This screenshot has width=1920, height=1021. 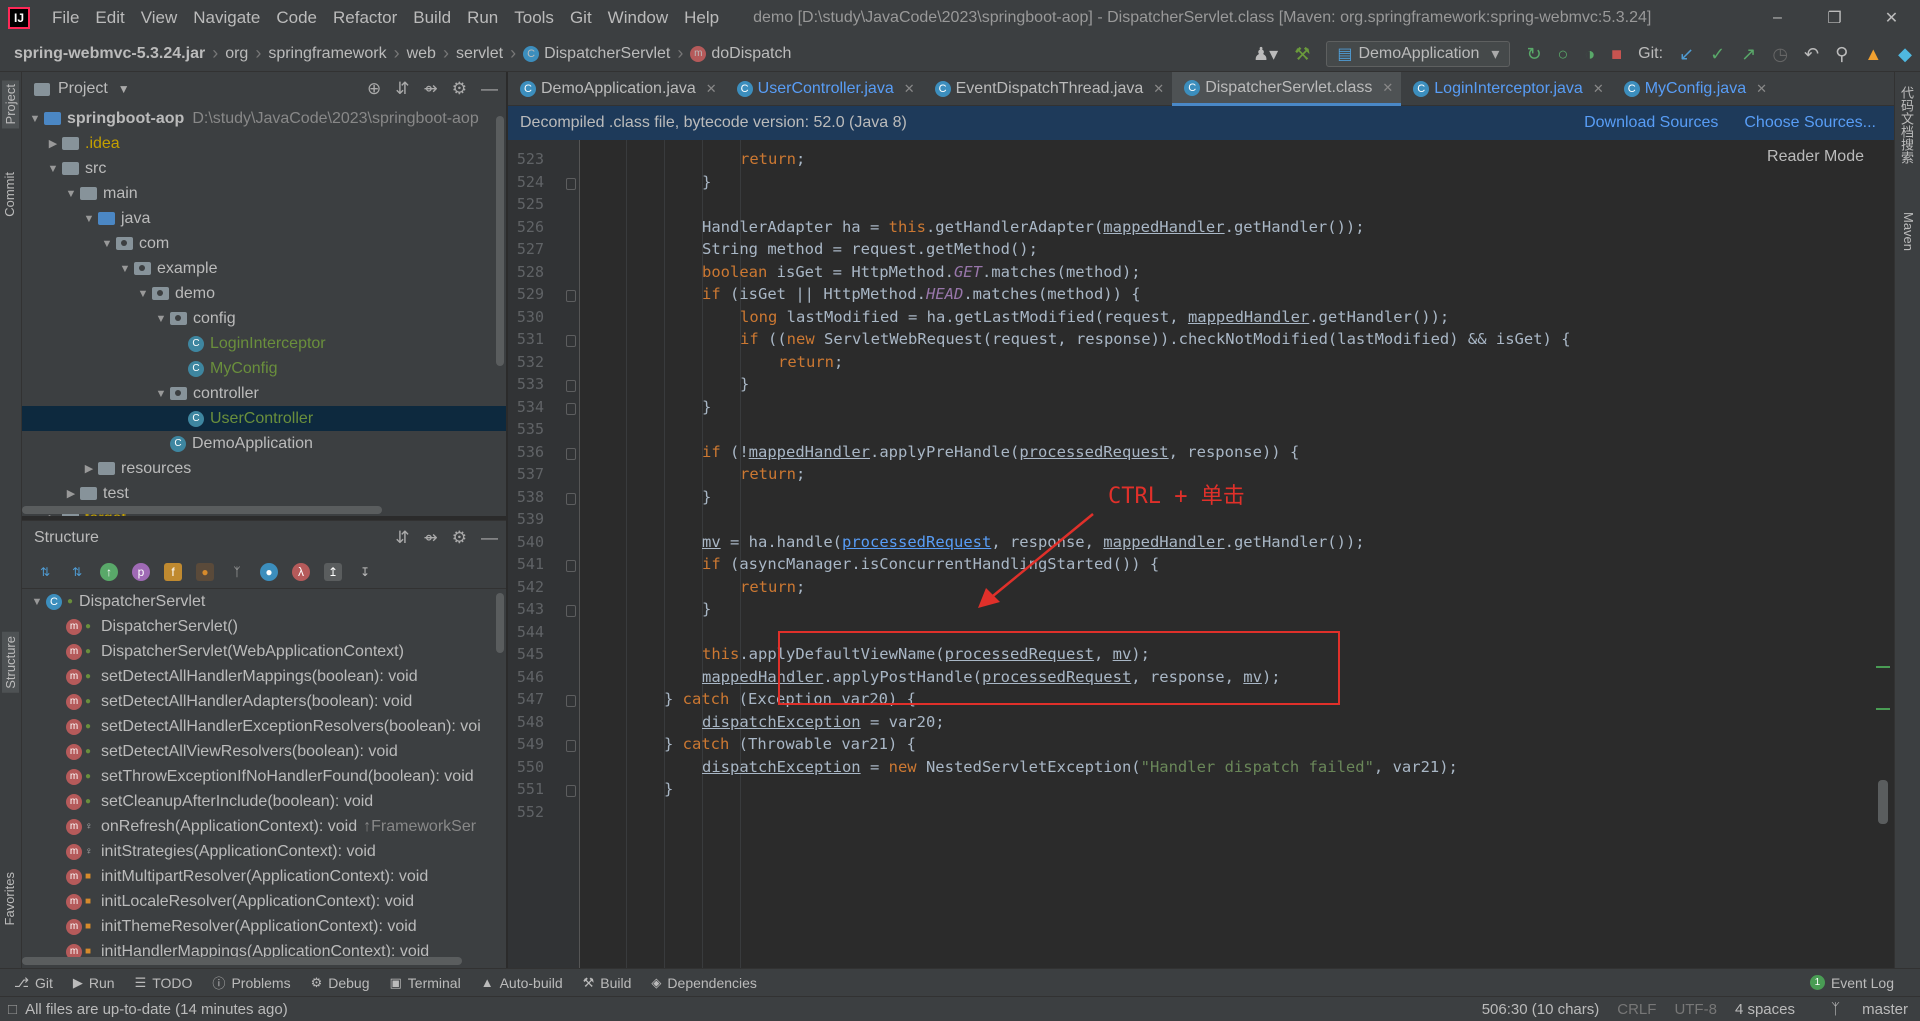 What do you see at coordinates (340, 983) in the screenshot?
I see `tool-window-debug: ⚙ Debug` at bounding box center [340, 983].